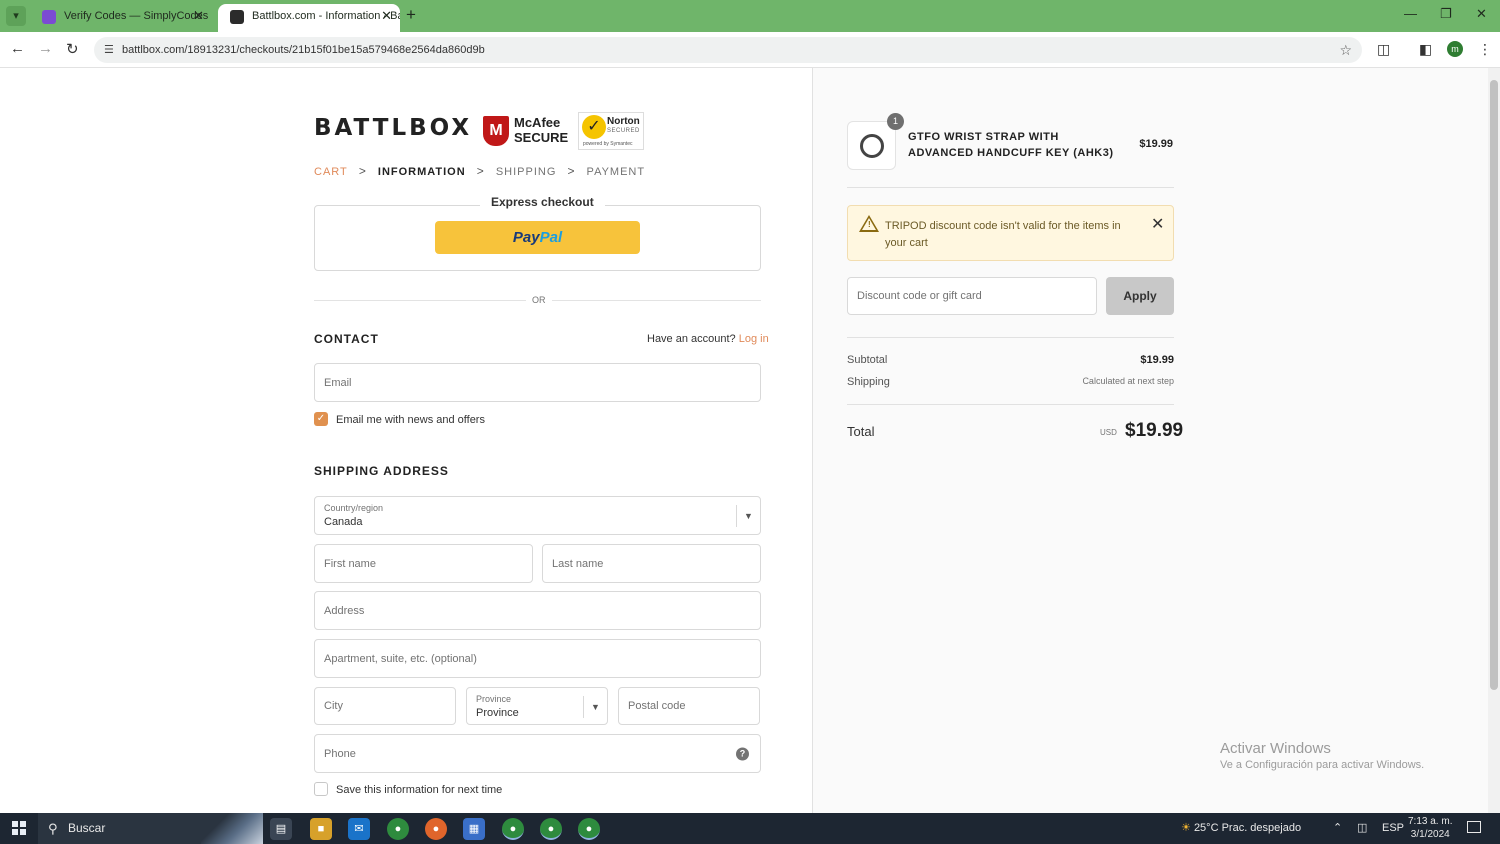 The image size is (1500, 844). Describe the element at coordinates (321, 829) in the screenshot. I see `file-explorer-icon: ■` at that location.